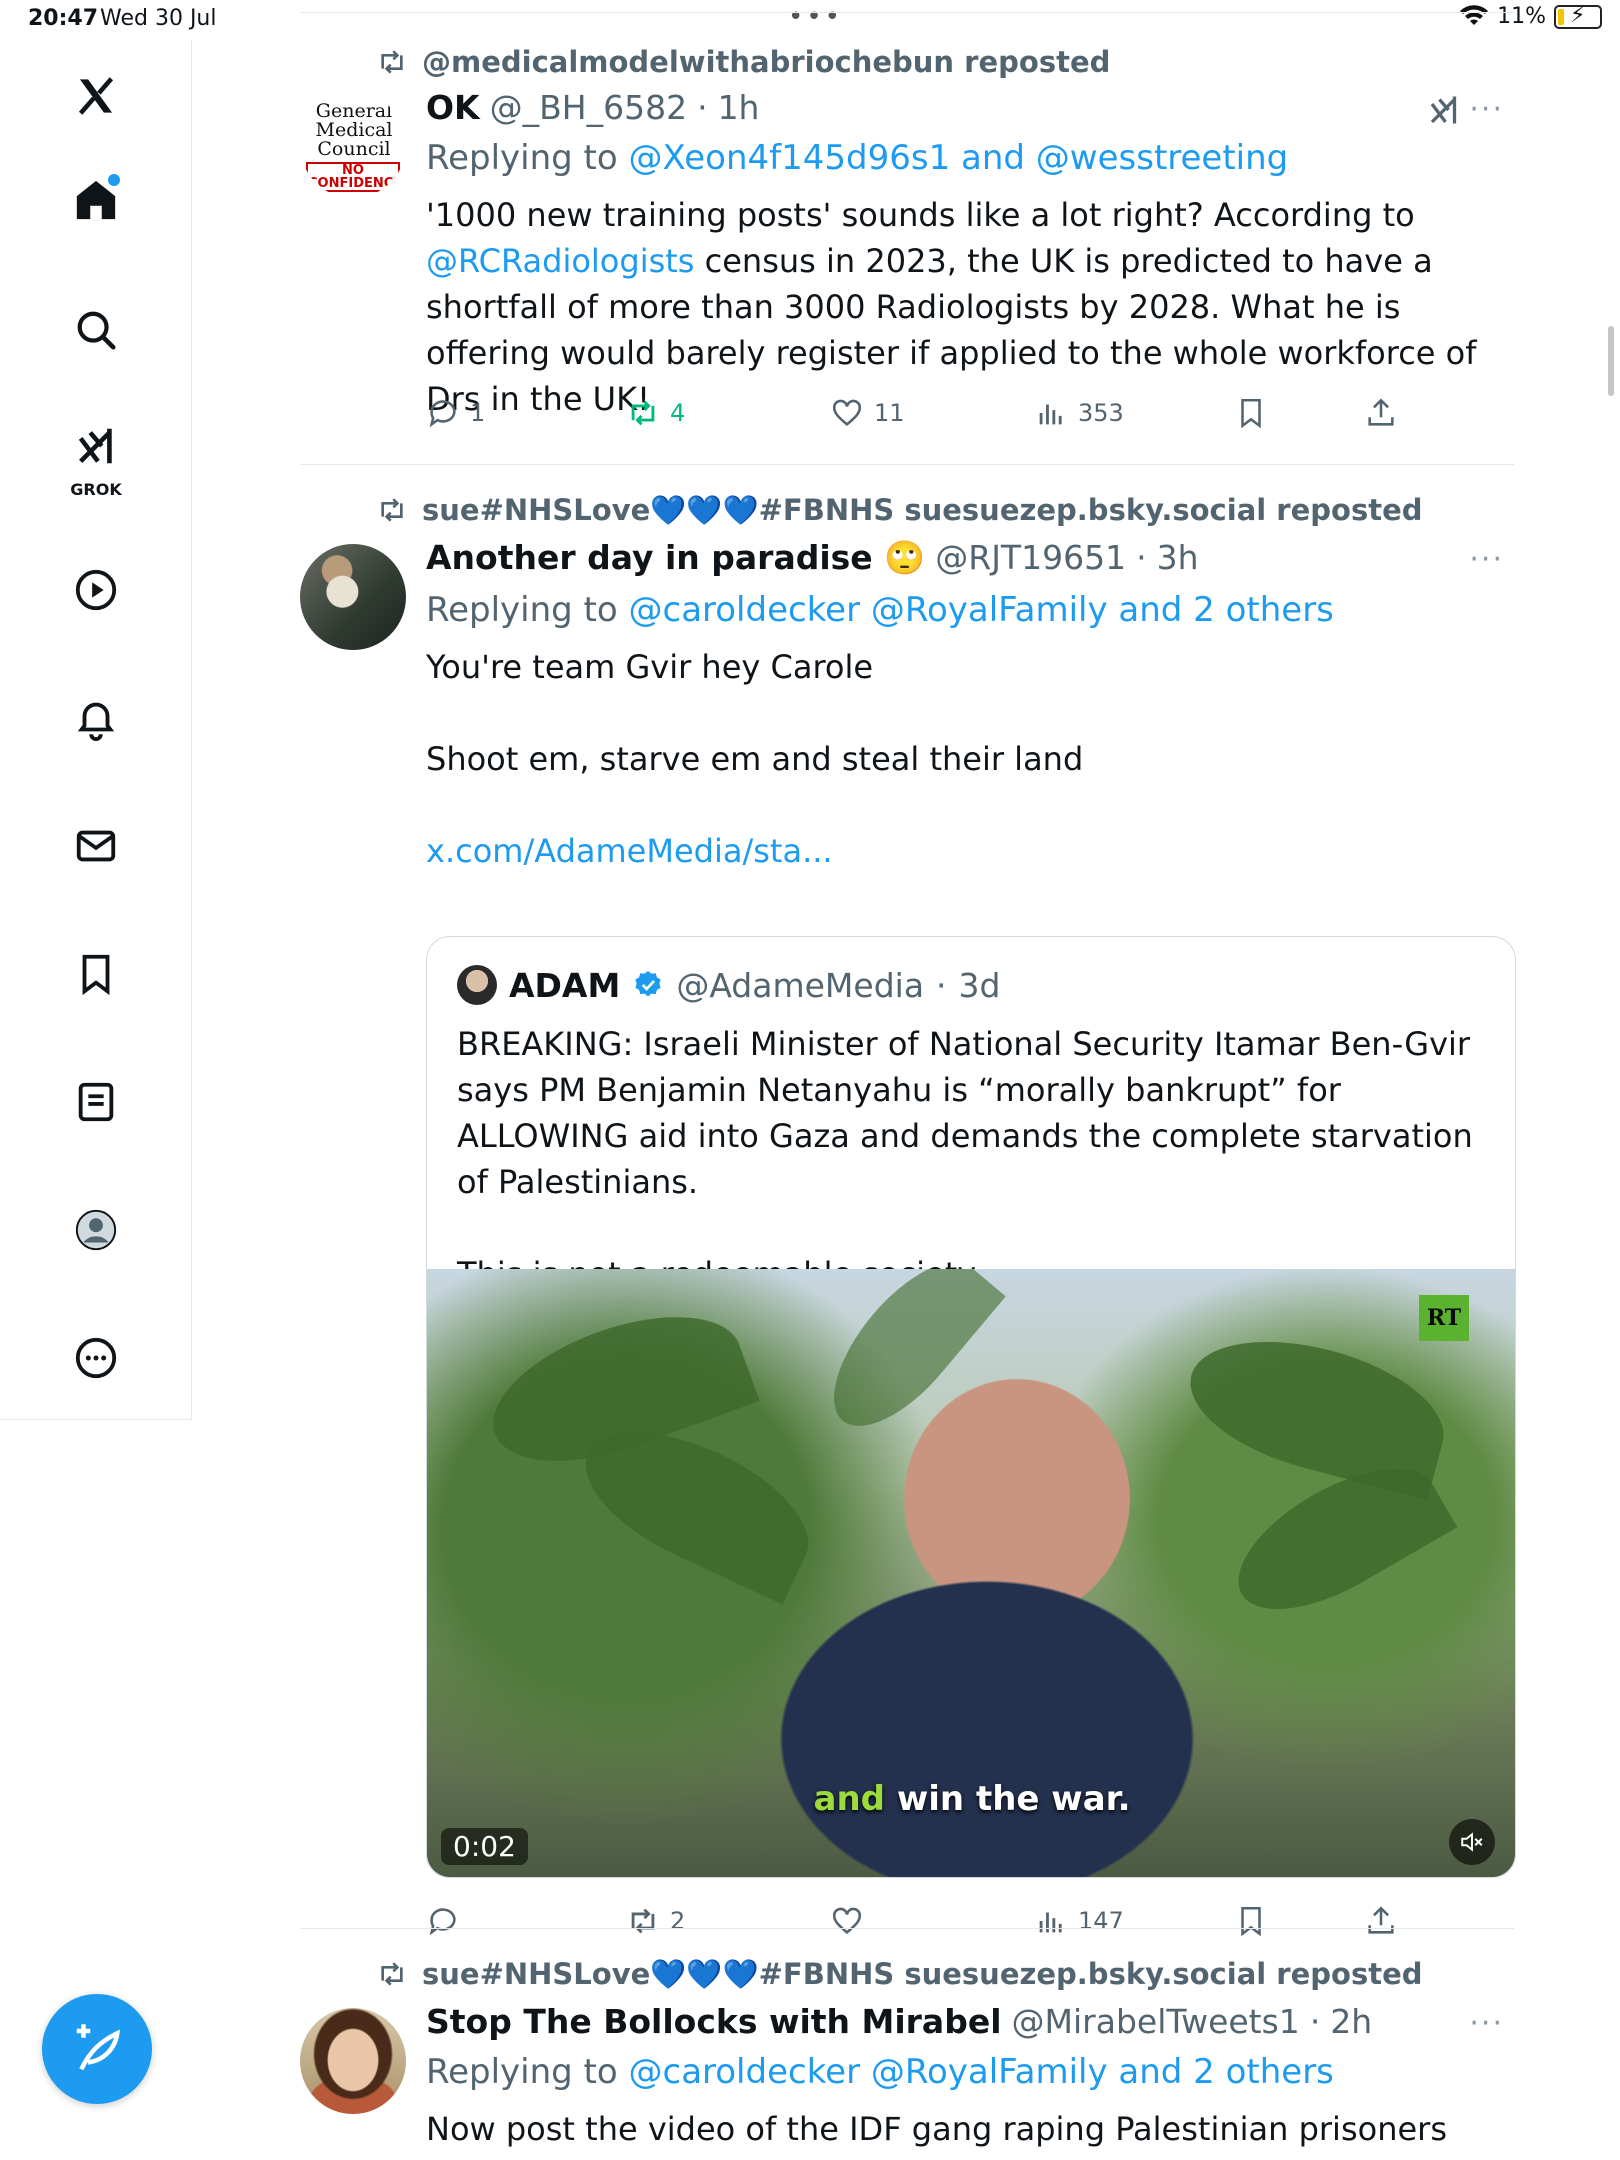 The height and width of the screenshot is (2160, 1620). I want to click on x-logo-icon, so click(96, 96).